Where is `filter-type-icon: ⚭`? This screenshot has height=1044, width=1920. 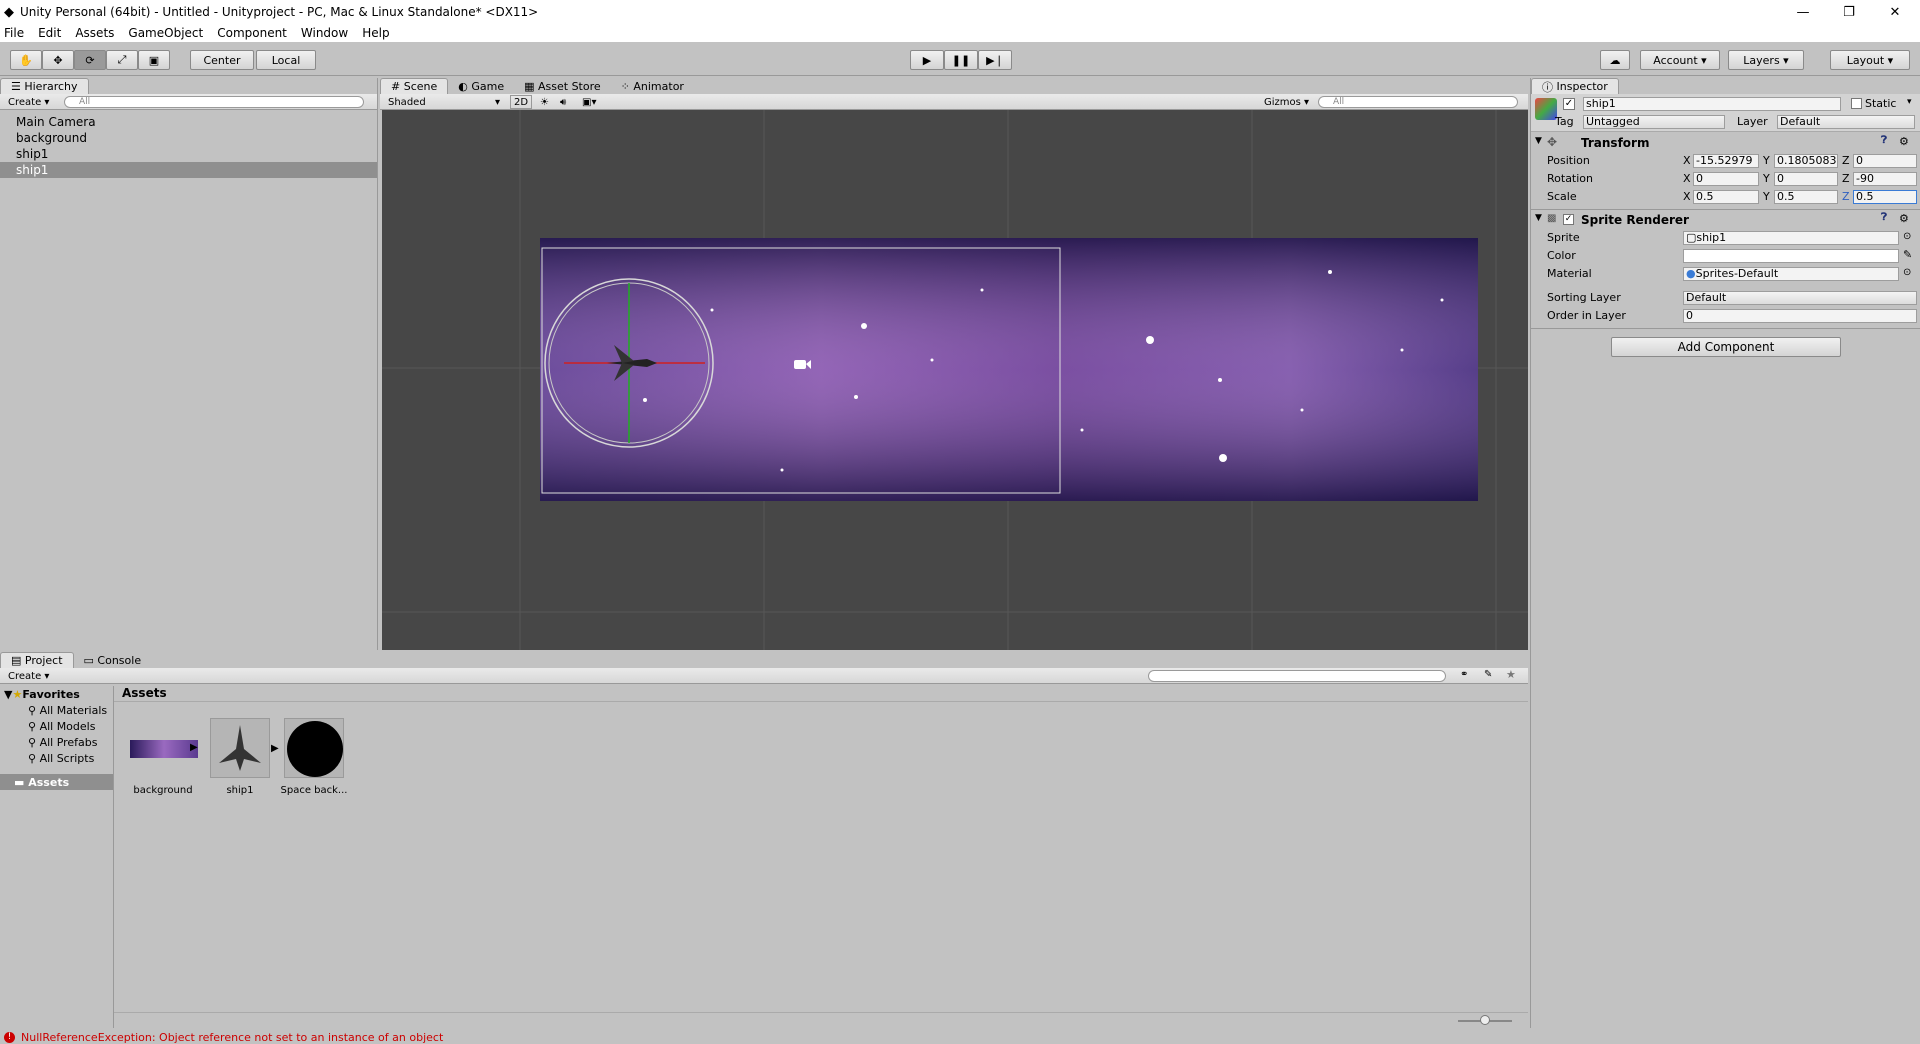
filter-type-icon: ⚭ is located at coordinates (1464, 674).